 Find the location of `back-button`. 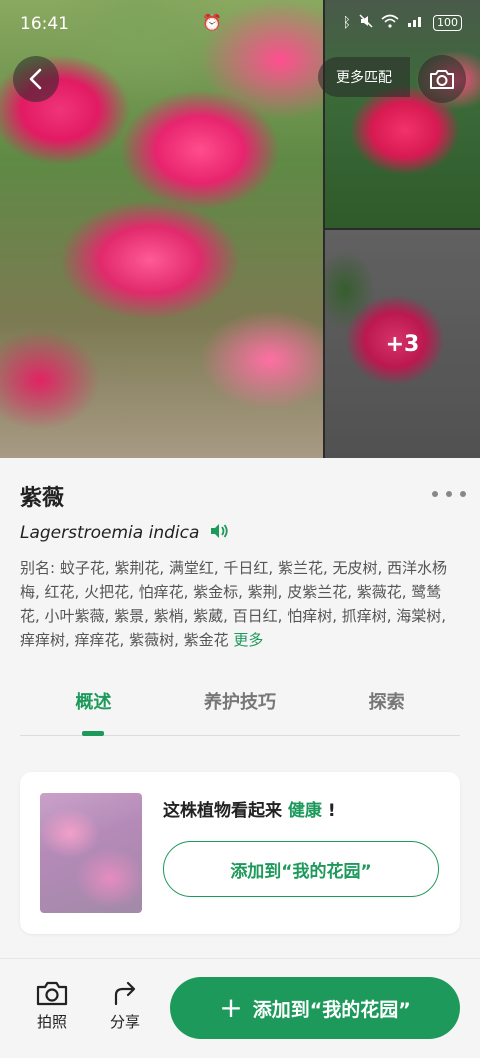

back-button is located at coordinates (36, 79).